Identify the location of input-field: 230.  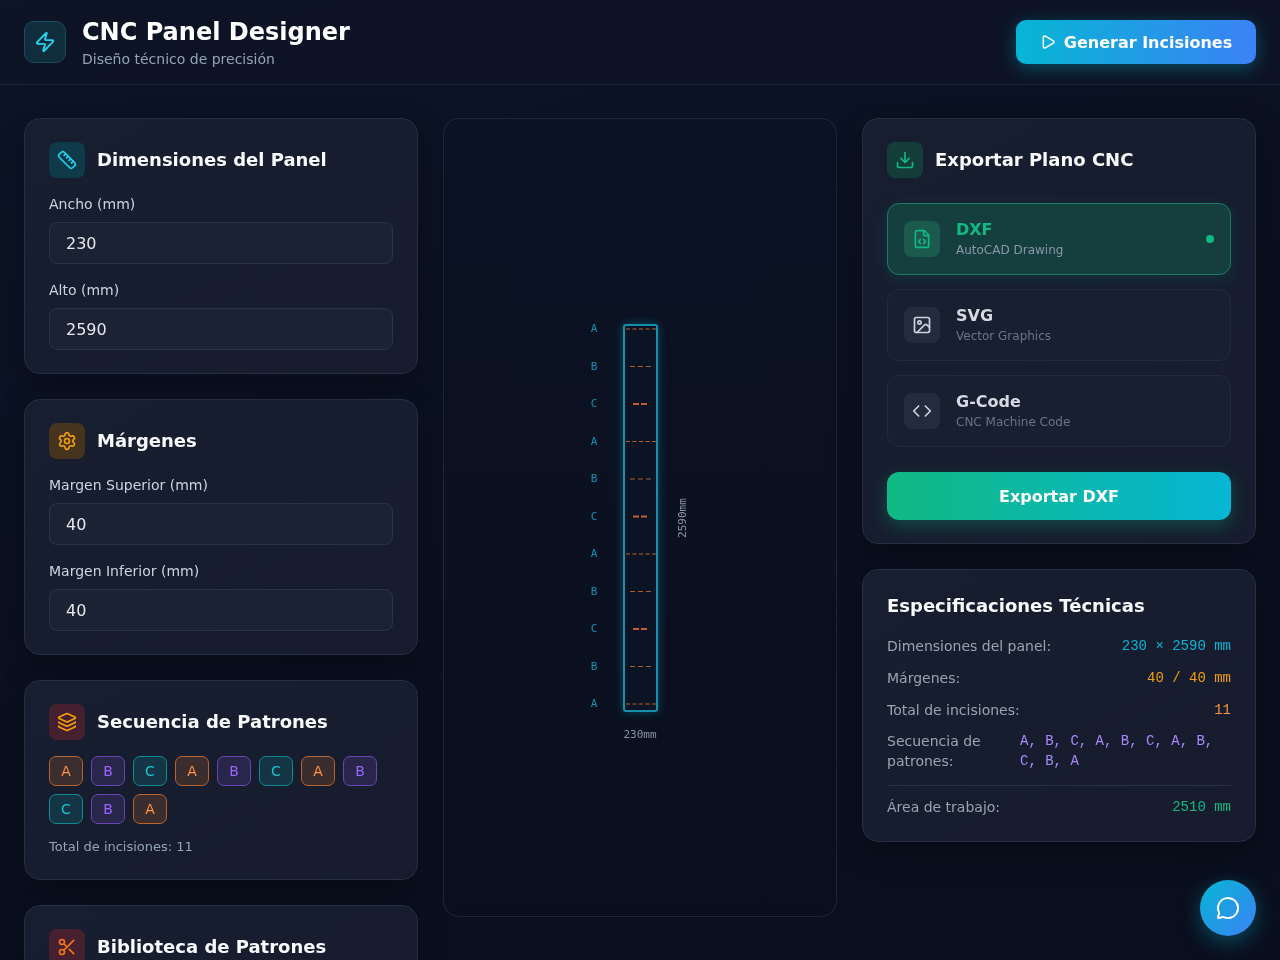
(221, 243).